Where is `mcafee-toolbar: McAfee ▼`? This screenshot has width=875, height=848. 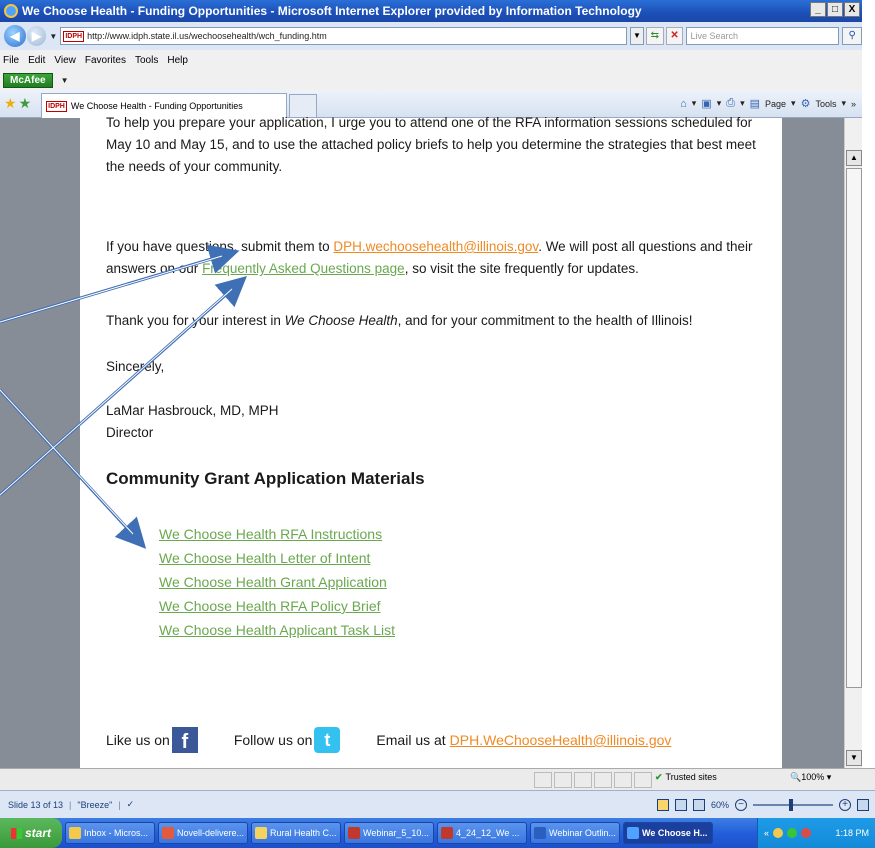 mcafee-toolbar: McAfee ▼ is located at coordinates (431, 80).